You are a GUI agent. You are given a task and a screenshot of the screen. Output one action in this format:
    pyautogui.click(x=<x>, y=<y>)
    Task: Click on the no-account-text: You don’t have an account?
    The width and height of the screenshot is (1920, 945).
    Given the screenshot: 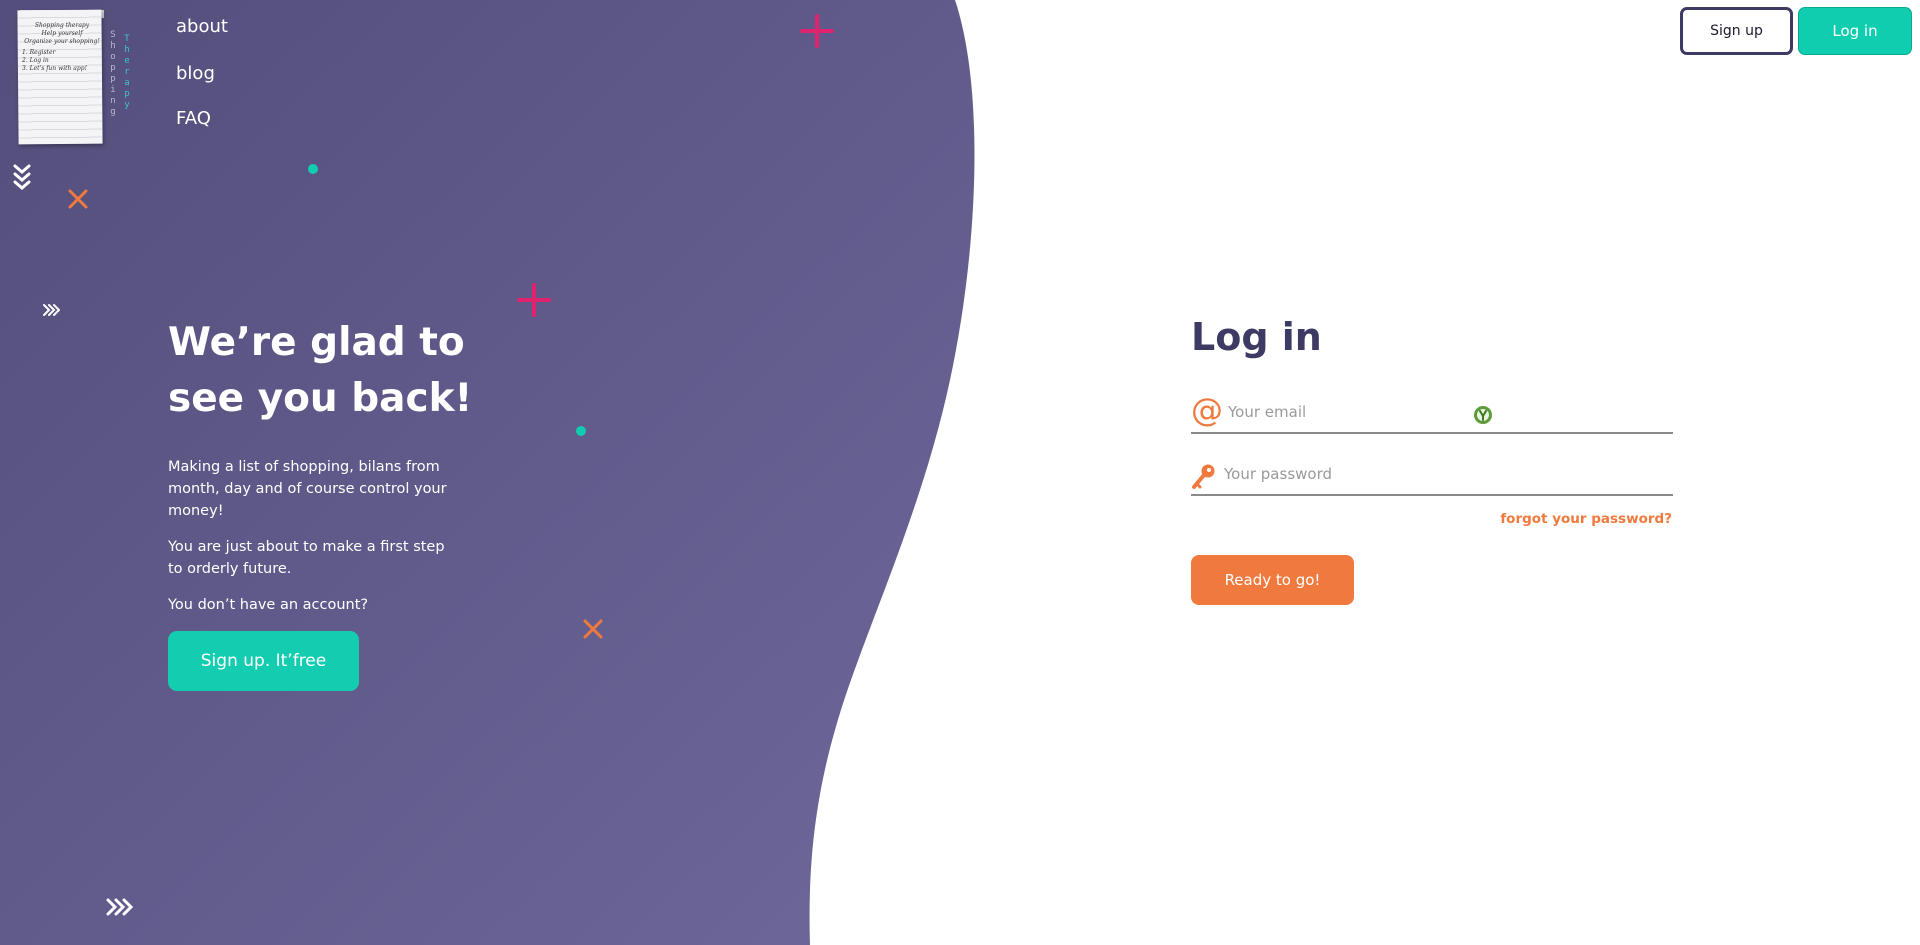 What is the action you would take?
    pyautogui.click(x=268, y=605)
    